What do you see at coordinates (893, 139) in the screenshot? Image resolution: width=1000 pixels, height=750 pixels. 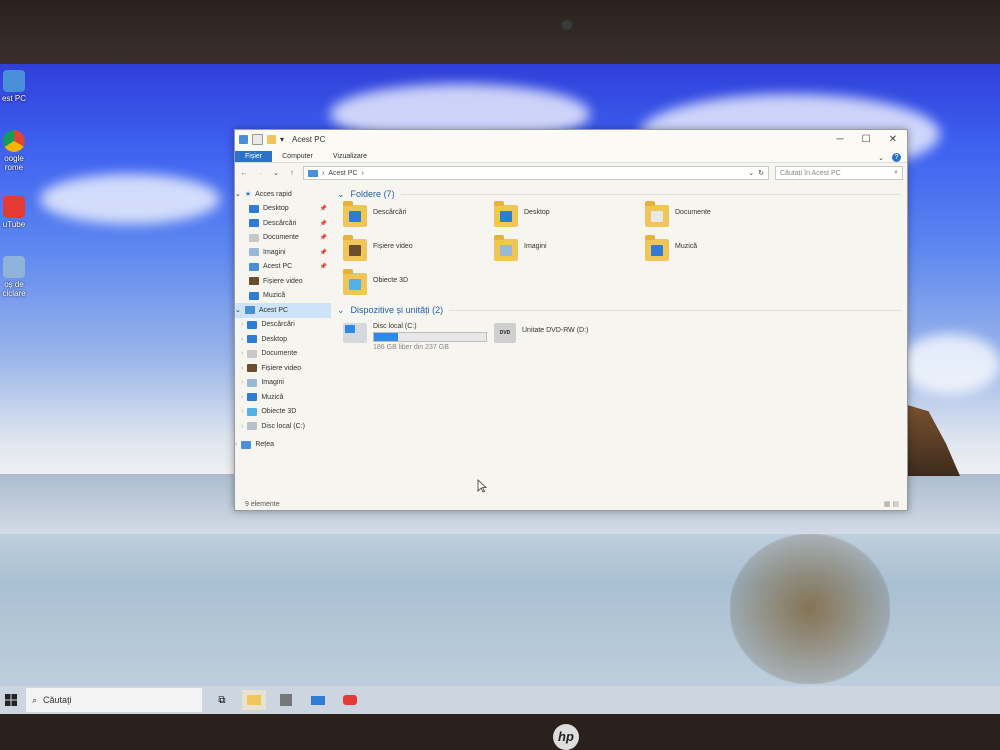 I see `close-button: ✕` at bounding box center [893, 139].